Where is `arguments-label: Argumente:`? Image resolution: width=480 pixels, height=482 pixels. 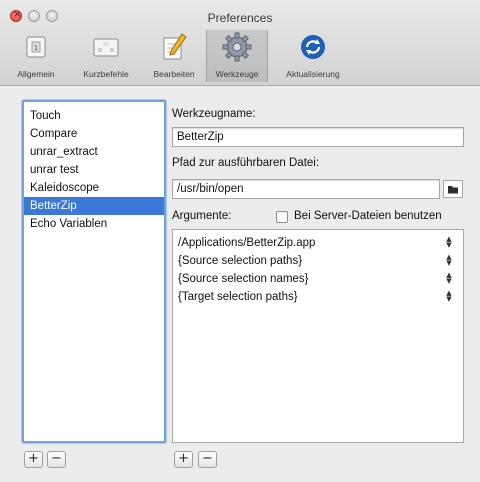
arguments-label: Argumente: is located at coordinates (202, 216).